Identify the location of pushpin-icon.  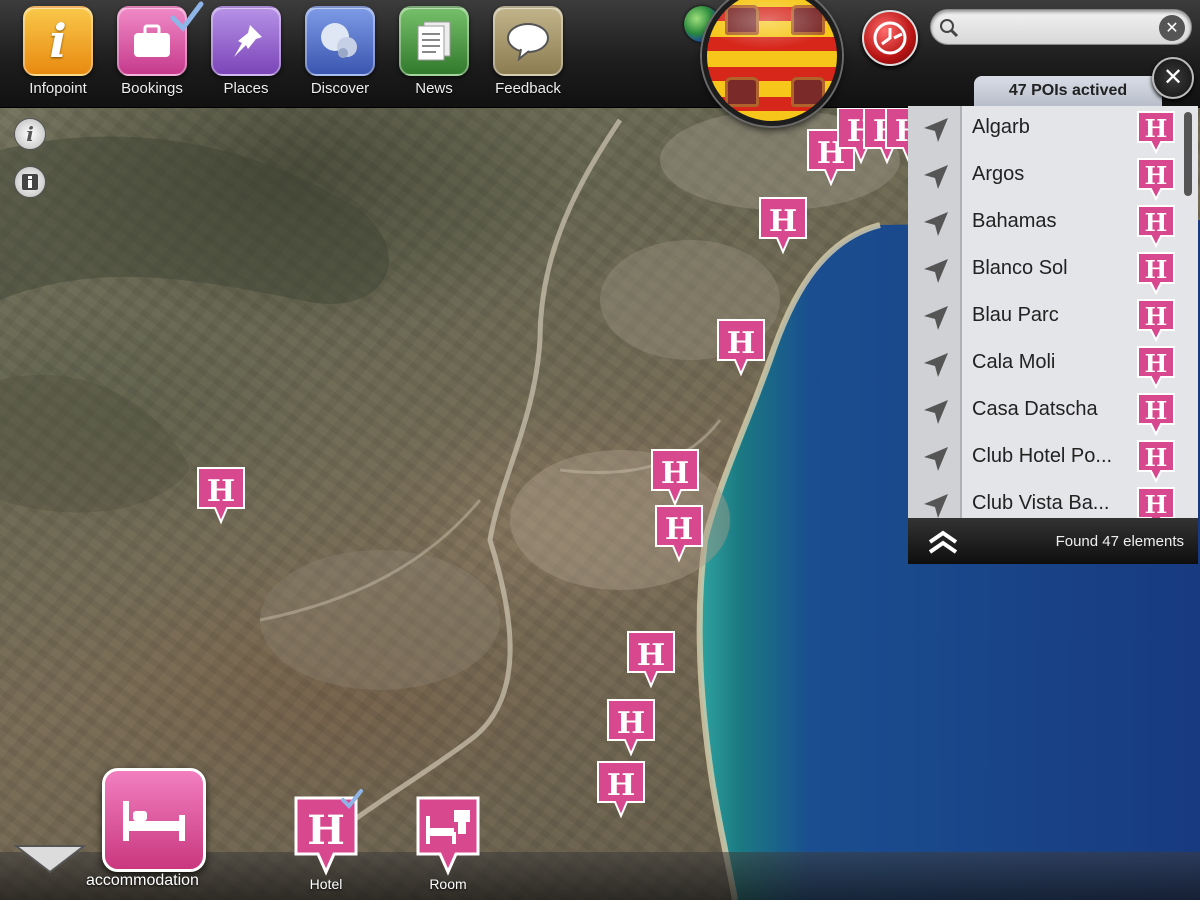
(248, 41).